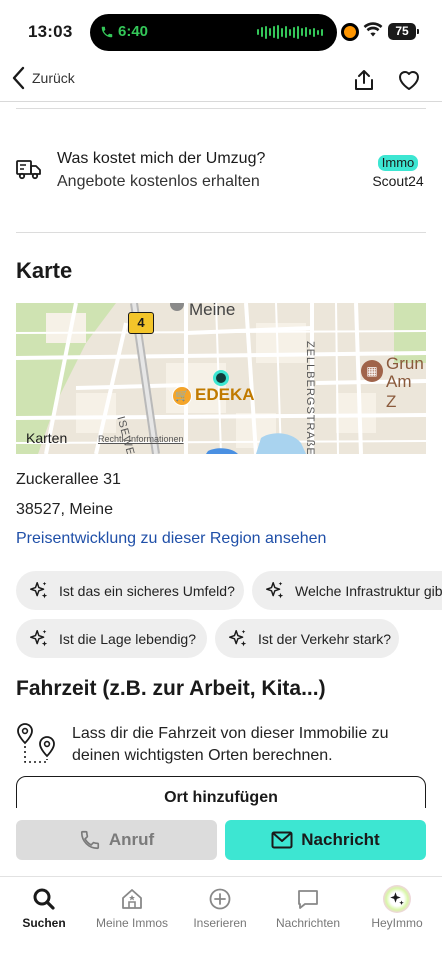 The image size is (442, 960). I want to click on map-store-label: EDEKA, so click(225, 394).